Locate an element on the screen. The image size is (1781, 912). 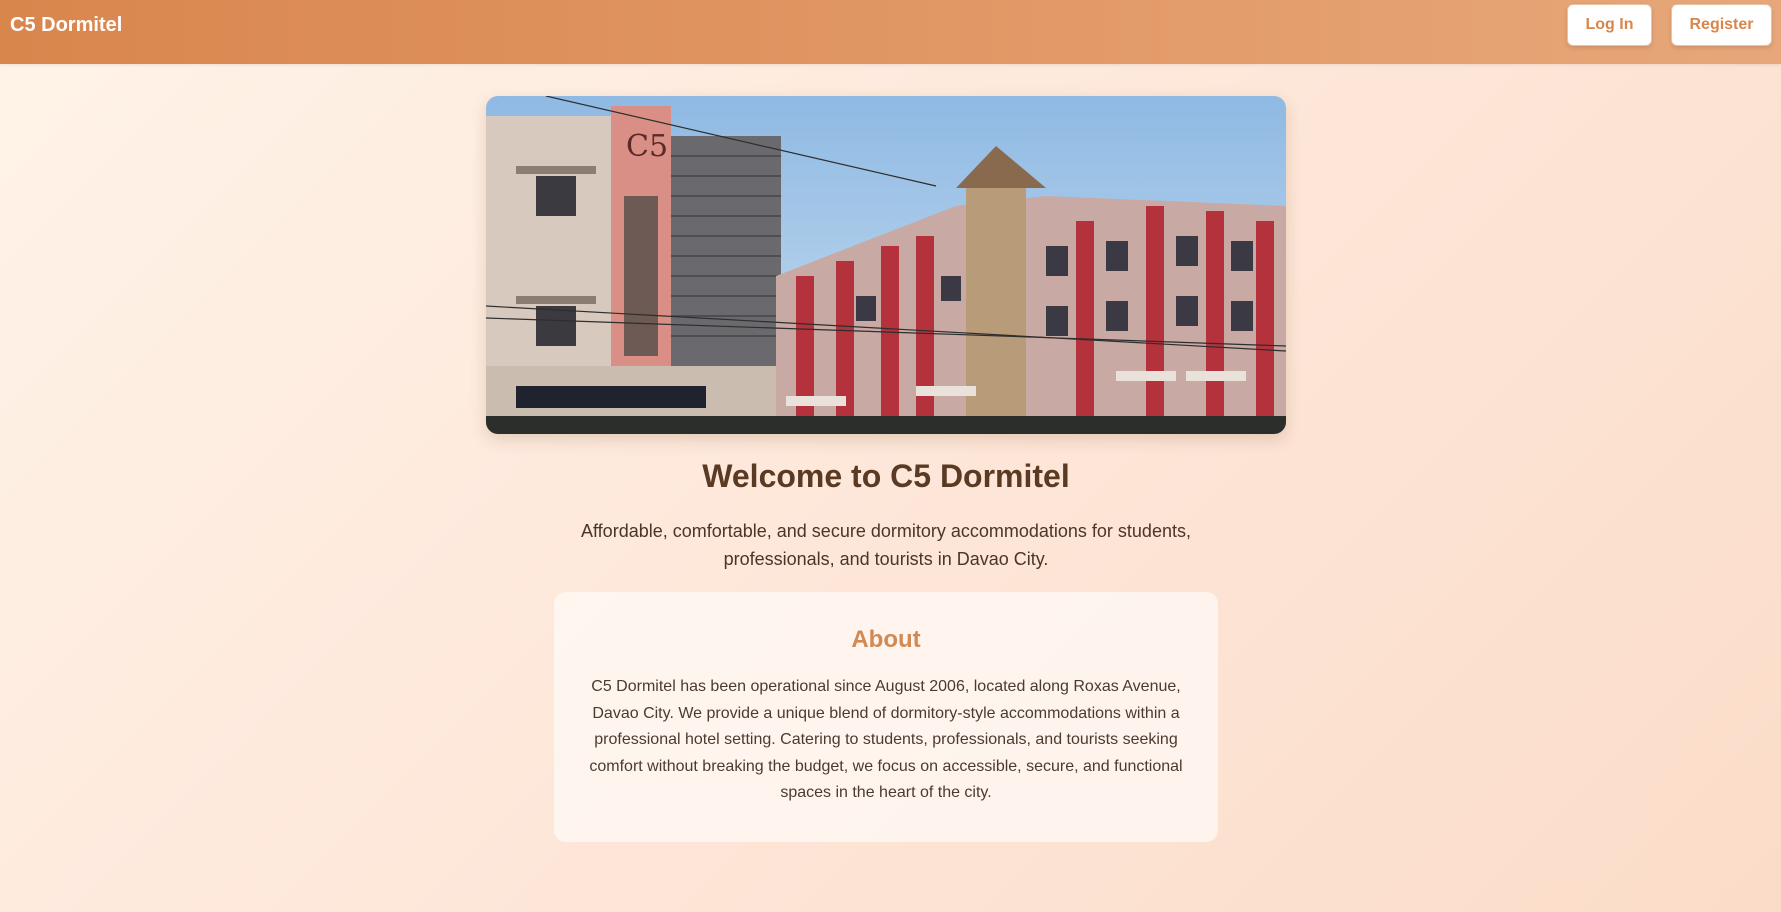
welcome-heading: Welcome to C5 Dormitel is located at coordinates (886, 476).